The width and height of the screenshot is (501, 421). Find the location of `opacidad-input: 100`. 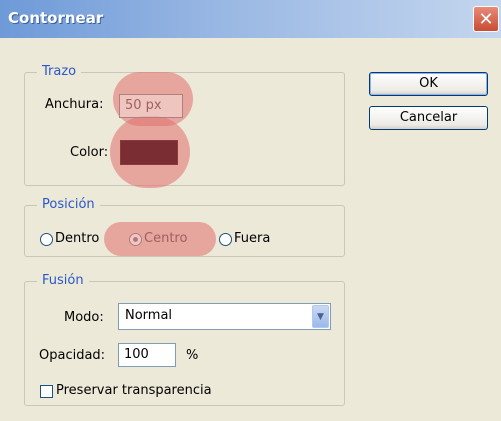

opacidad-input: 100 is located at coordinates (147, 355).